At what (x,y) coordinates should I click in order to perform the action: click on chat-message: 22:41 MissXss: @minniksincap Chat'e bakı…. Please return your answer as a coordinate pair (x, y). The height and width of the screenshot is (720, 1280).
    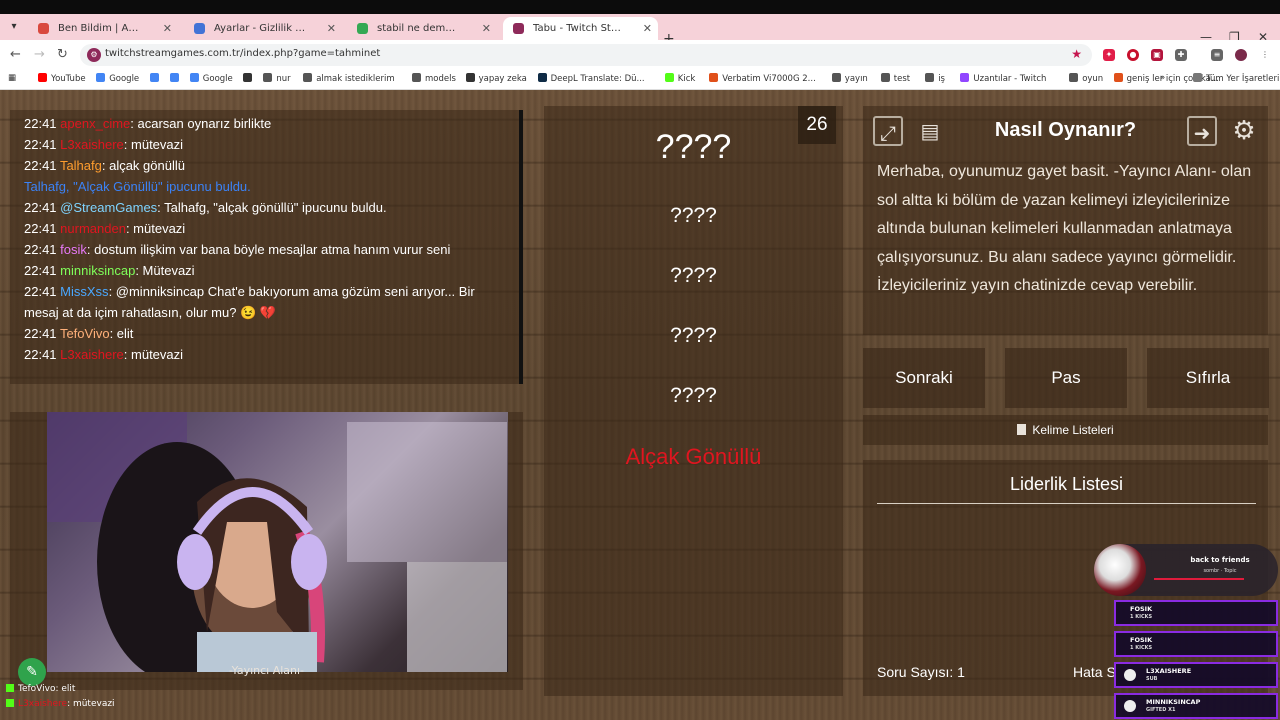
    Looking at the image, I should click on (266, 302).